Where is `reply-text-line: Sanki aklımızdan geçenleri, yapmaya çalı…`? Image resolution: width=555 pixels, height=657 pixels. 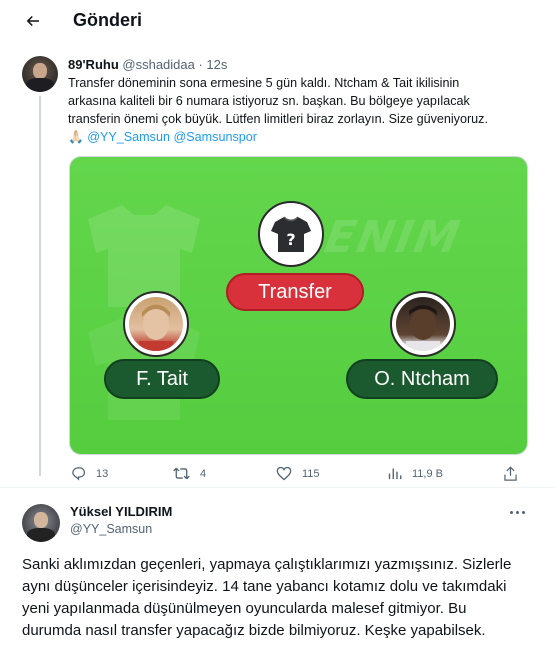
reply-text-line: Sanki aklımızdan geçenleri, yapmaya çalı… is located at coordinates (267, 564).